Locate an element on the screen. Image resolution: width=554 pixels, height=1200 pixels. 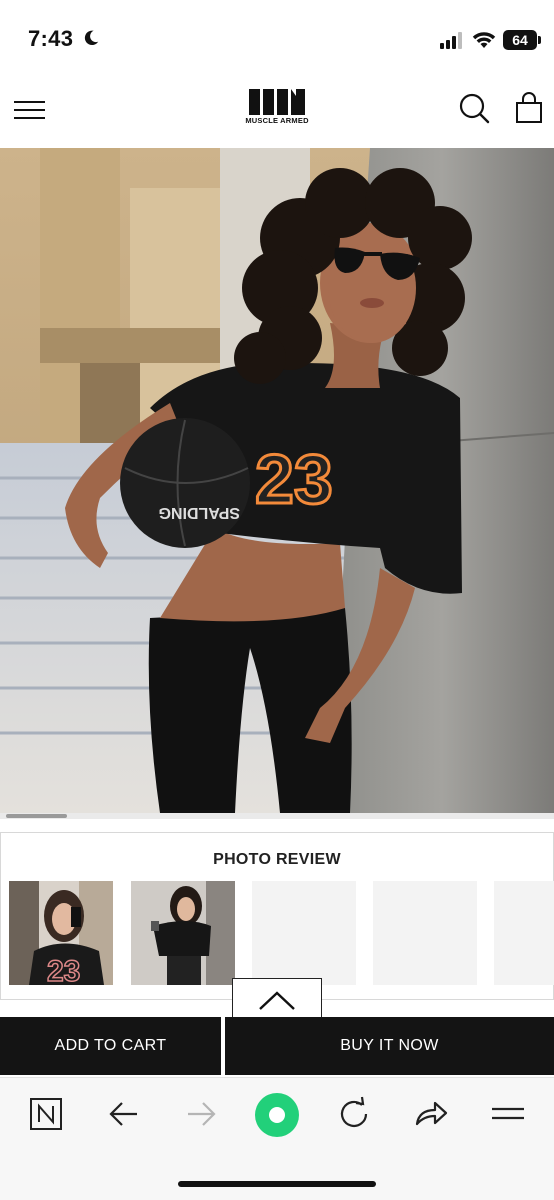
shopping-bag-icon is located at coordinates (529, 108).